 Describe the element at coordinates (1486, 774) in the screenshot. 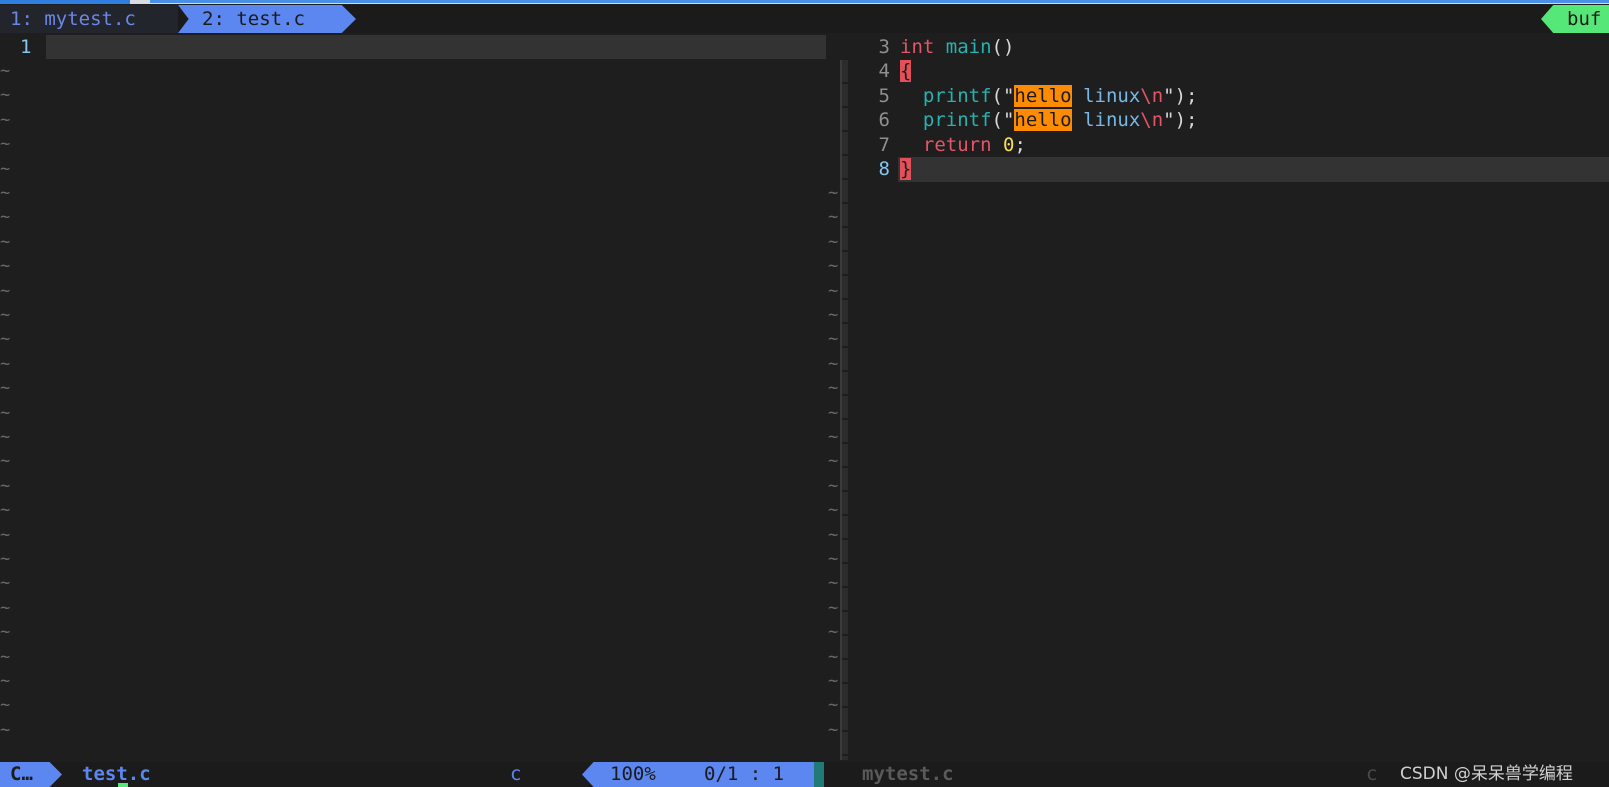

I see `watermark: CSDN @呆呆兽学编程` at that location.